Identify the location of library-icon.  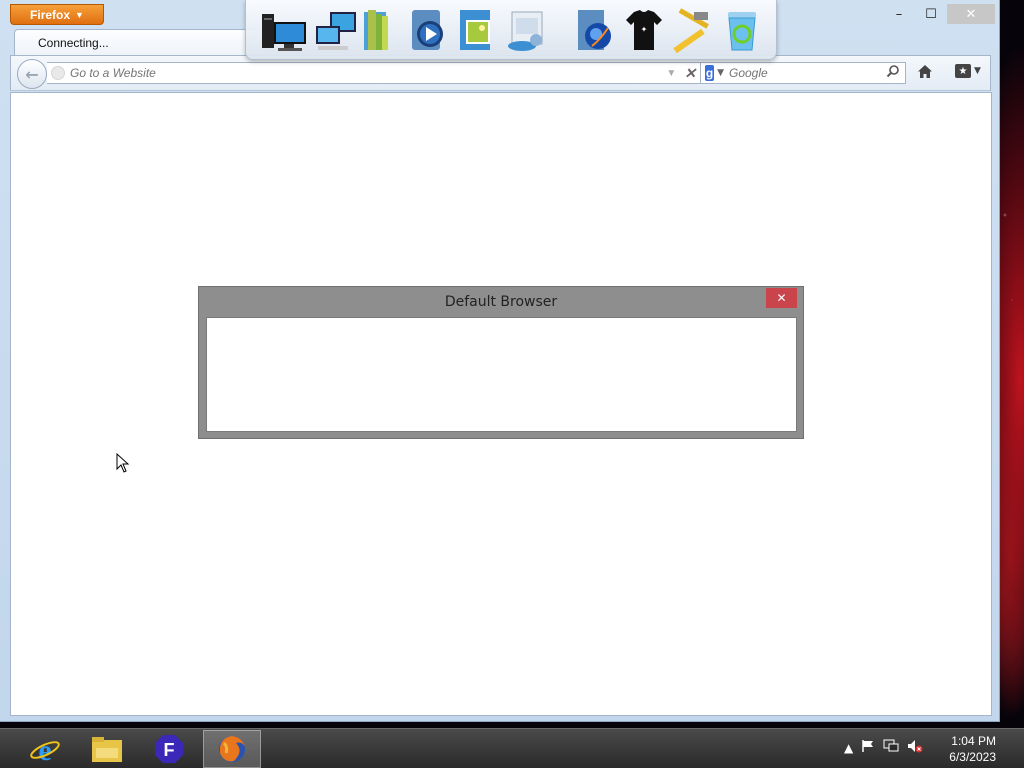
(380, 30).